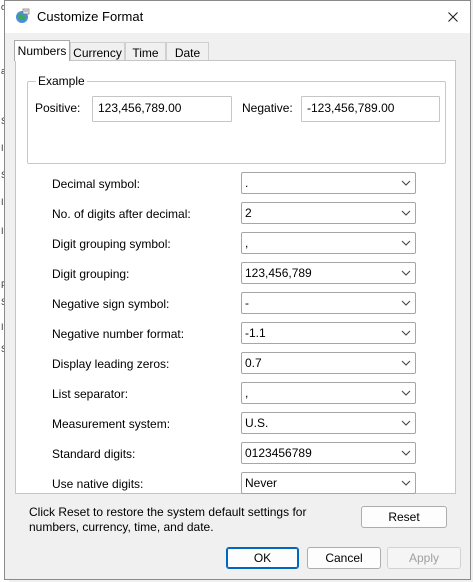 This screenshot has width=473, height=582. Describe the element at coordinates (61, 81) in the screenshot. I see `example-legend: Example` at that location.